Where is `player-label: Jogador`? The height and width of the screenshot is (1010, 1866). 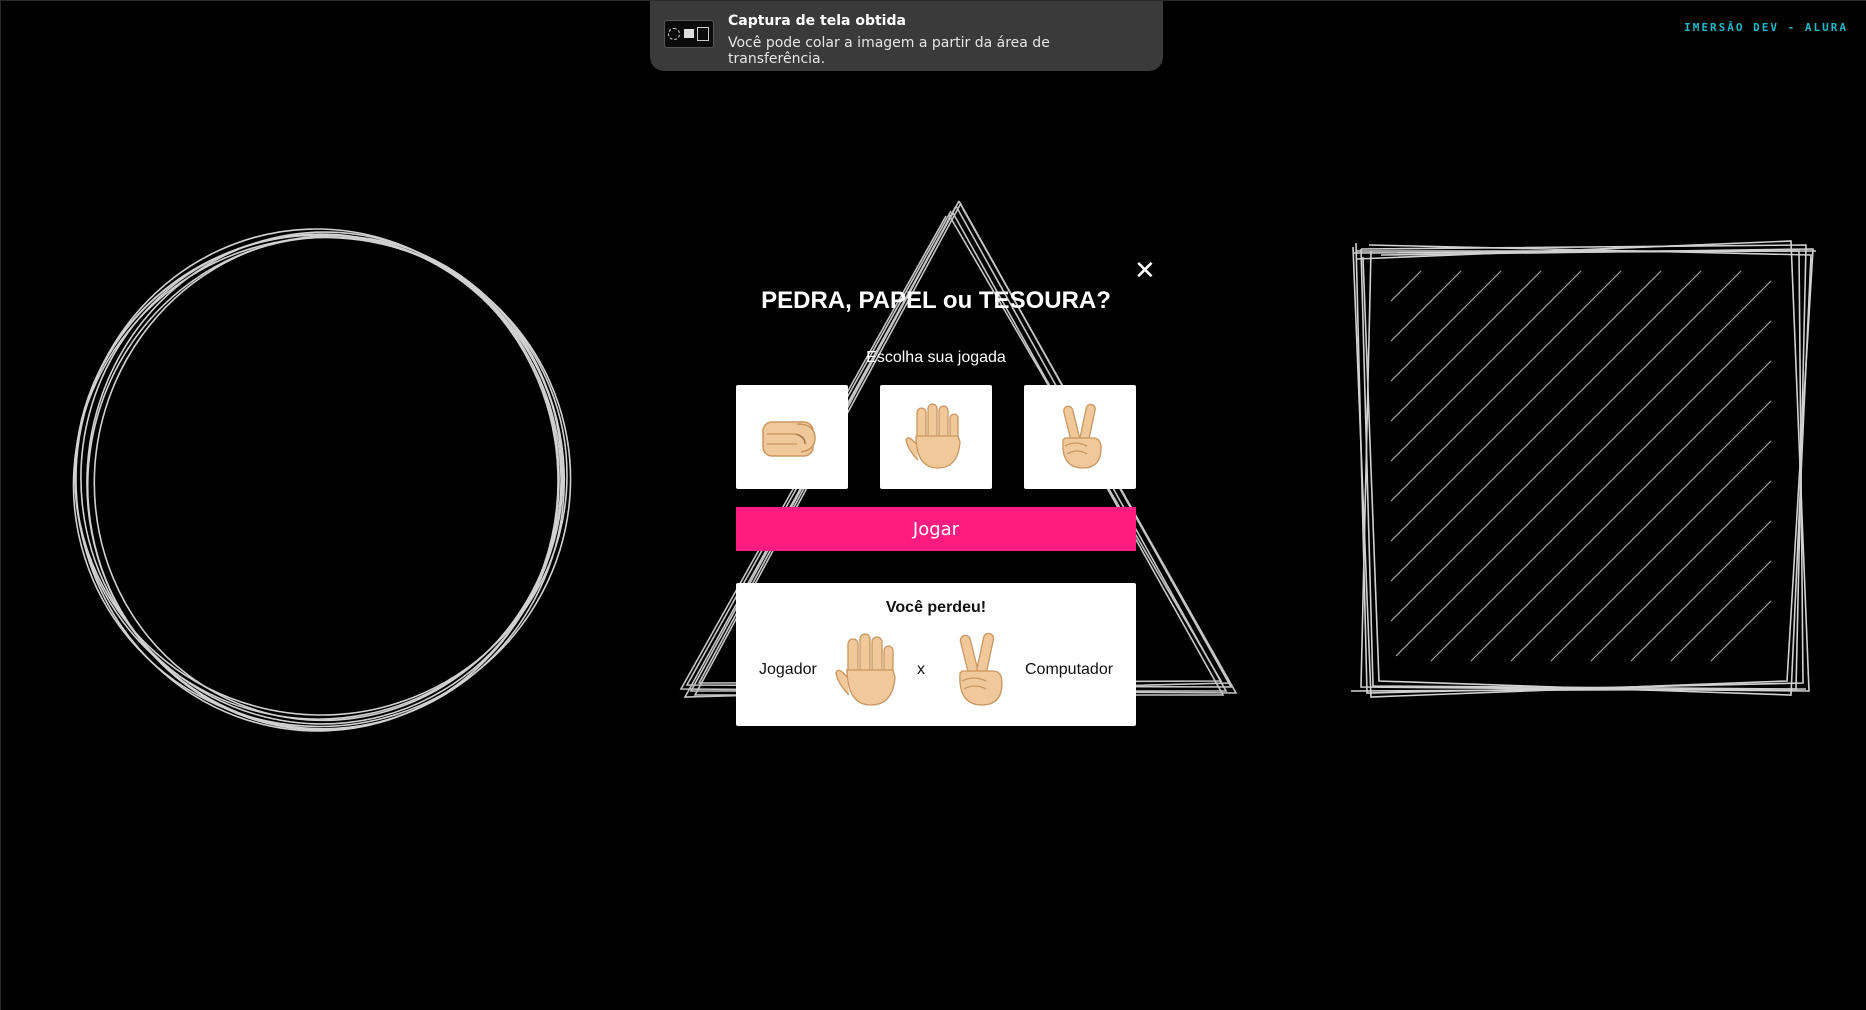 player-label: Jogador is located at coordinates (788, 669).